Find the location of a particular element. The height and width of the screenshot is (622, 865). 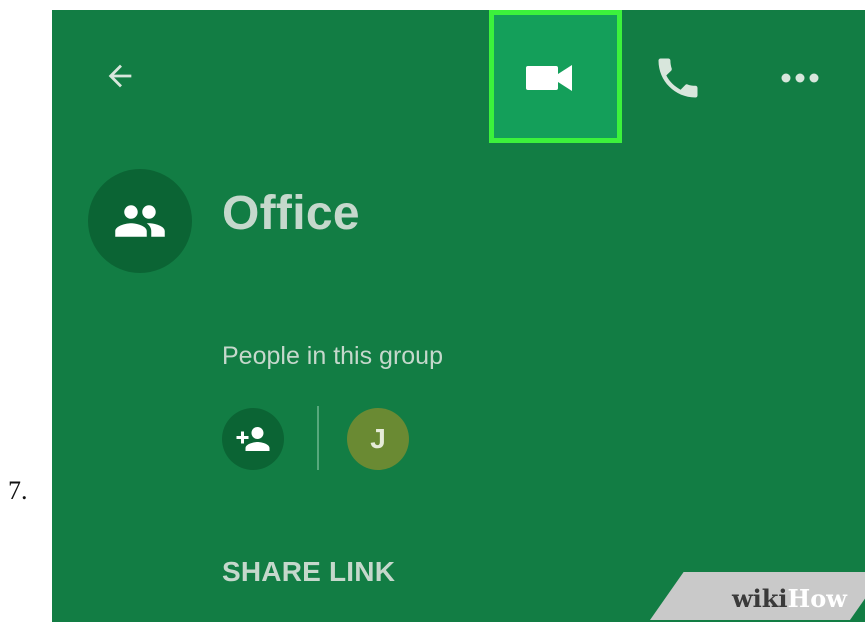

group-icon is located at coordinates (140, 221).